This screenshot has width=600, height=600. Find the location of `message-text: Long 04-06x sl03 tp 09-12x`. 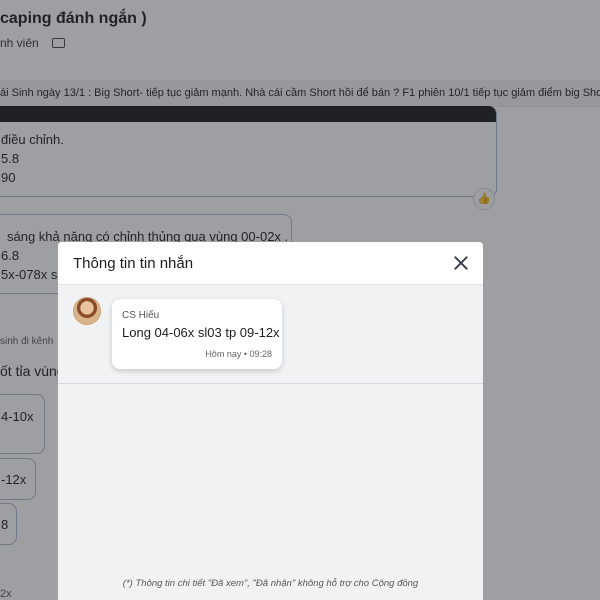

message-text: Long 04-06x sl03 tp 09-12x is located at coordinates (201, 332).